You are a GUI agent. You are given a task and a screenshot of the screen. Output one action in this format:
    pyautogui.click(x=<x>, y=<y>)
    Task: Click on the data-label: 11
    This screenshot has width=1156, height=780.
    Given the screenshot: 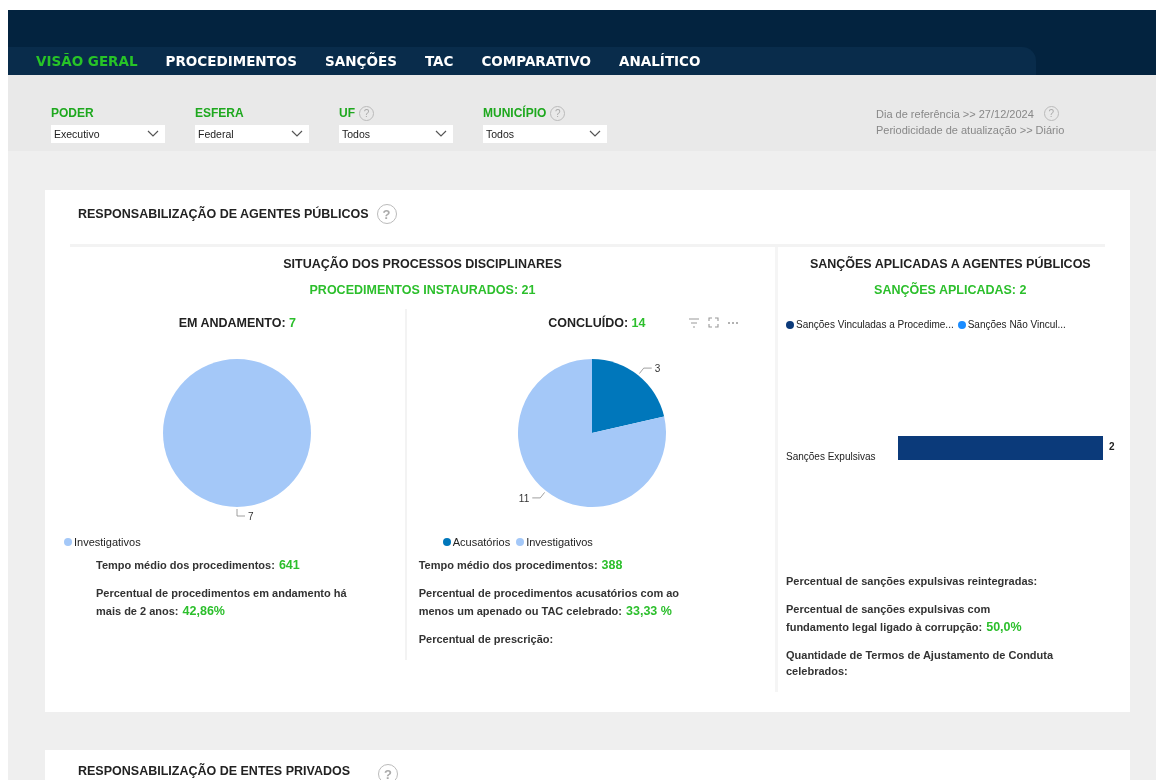 What is the action you would take?
    pyautogui.click(x=524, y=498)
    